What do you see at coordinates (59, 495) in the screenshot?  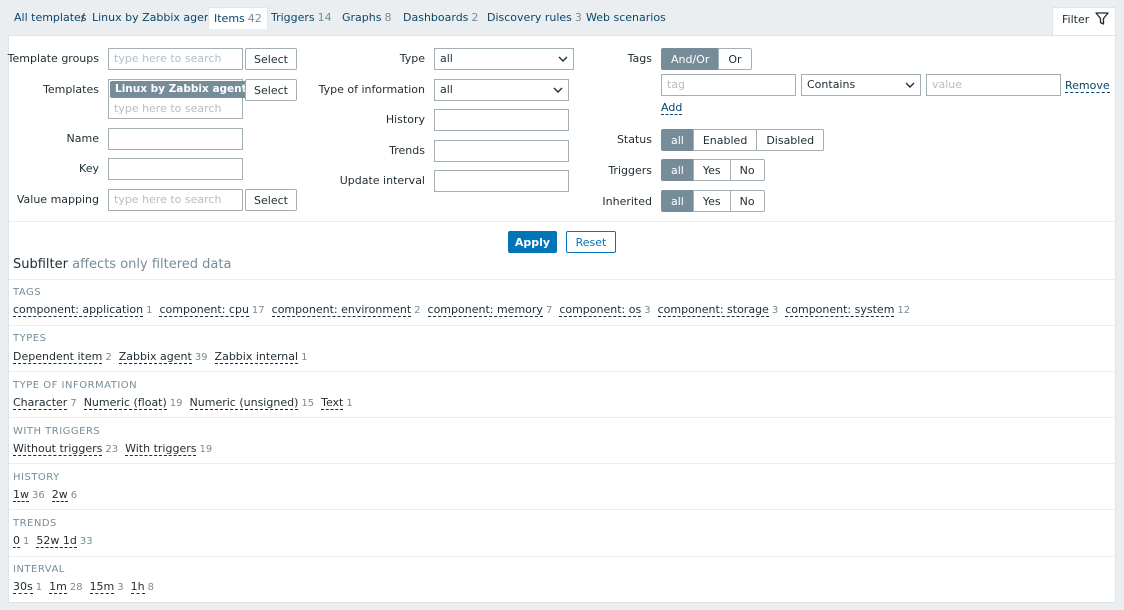 I see `subfilter-entry-link: 2w` at bounding box center [59, 495].